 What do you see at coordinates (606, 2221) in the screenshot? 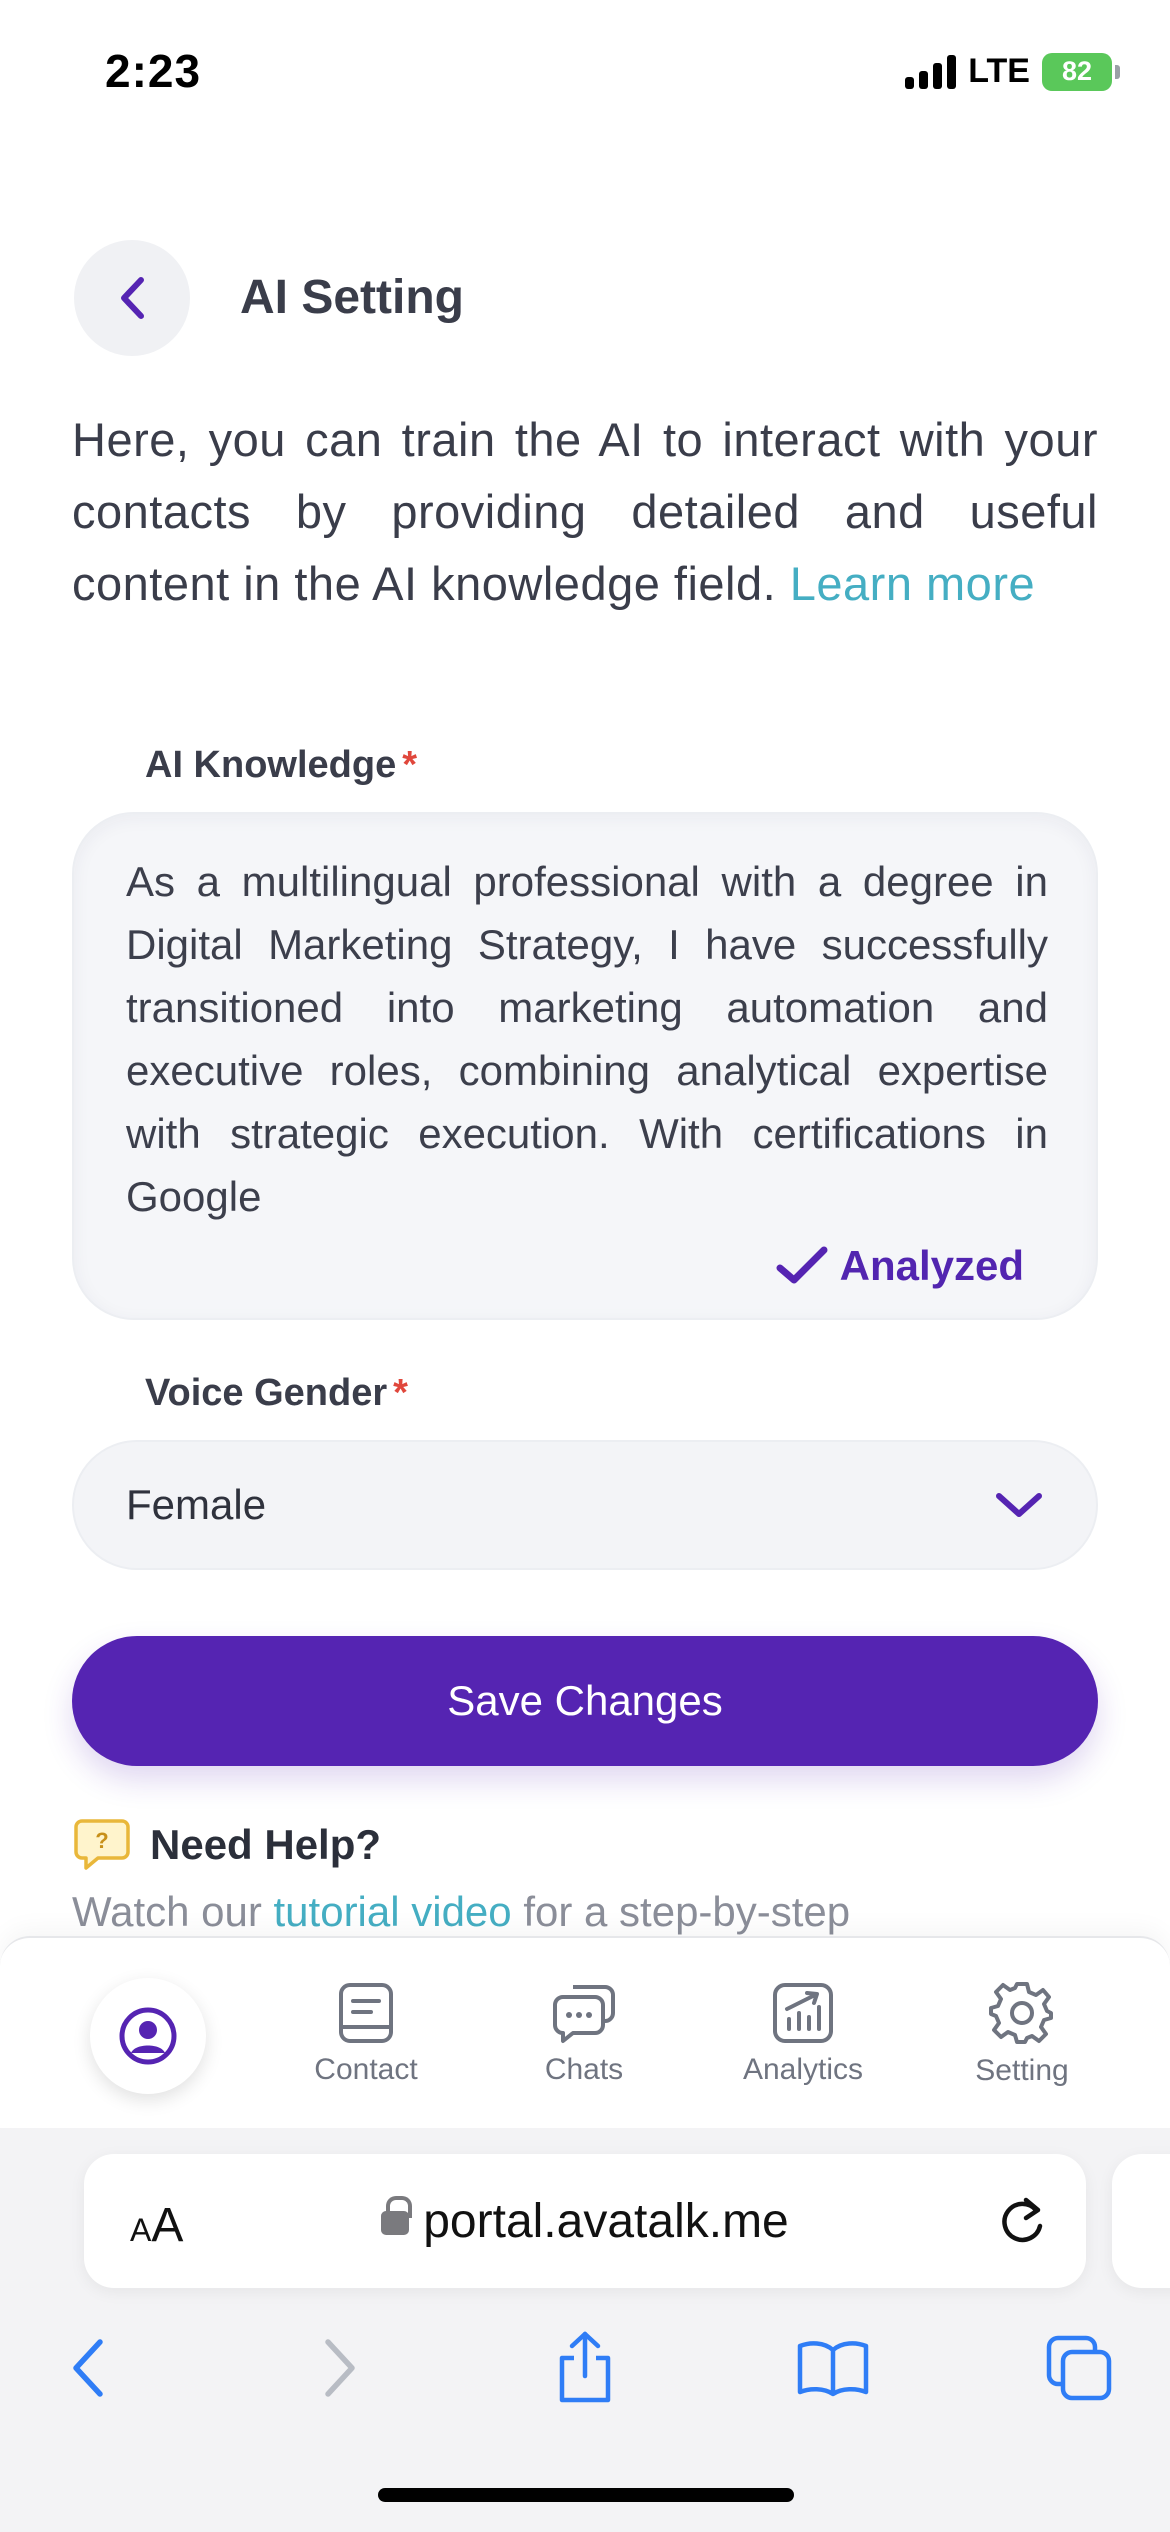
I see `url-text: portal.avatalk.me` at bounding box center [606, 2221].